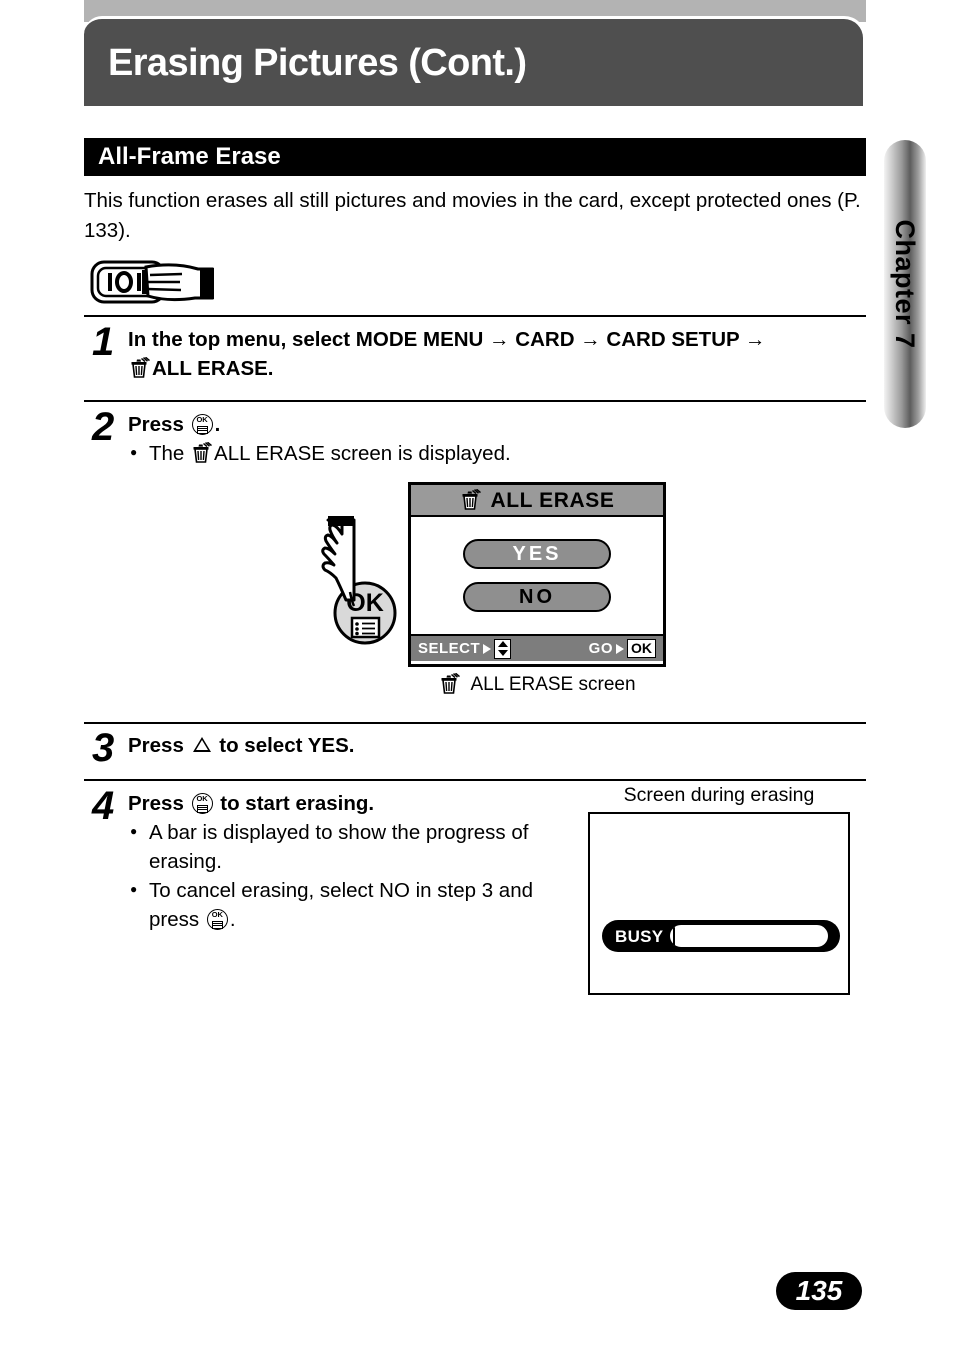 The image size is (954, 1346). I want to click on busy-screen-caption: Screen during erasing, so click(719, 795).